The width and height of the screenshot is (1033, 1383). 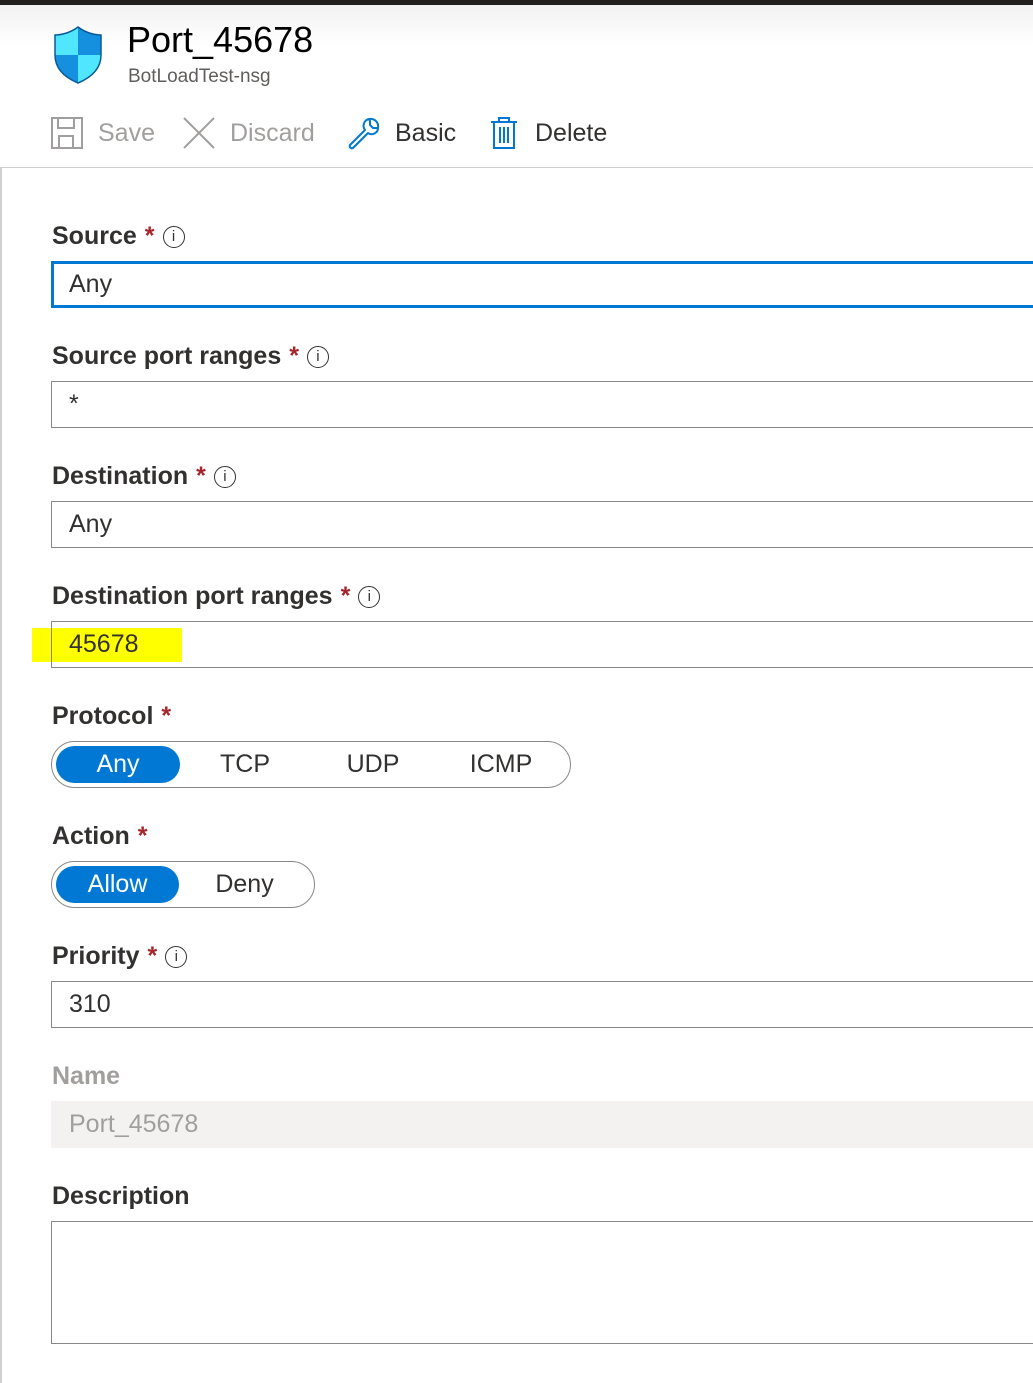 I want to click on destination-port-ranges-value: 45678, so click(x=104, y=644).